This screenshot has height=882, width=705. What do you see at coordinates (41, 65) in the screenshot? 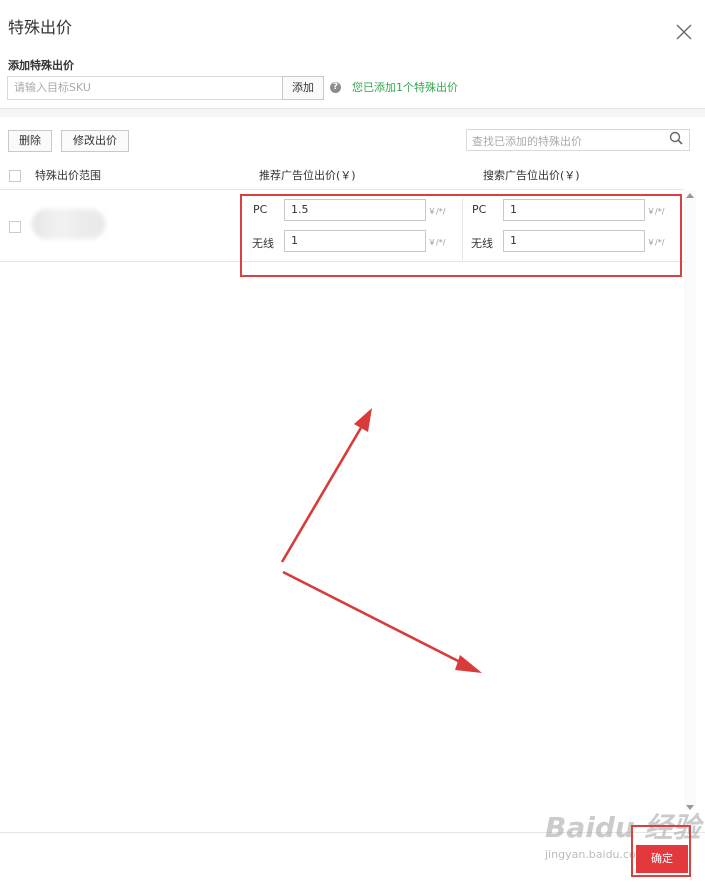
I see `add-section-label: 添加特殊出价` at bounding box center [41, 65].